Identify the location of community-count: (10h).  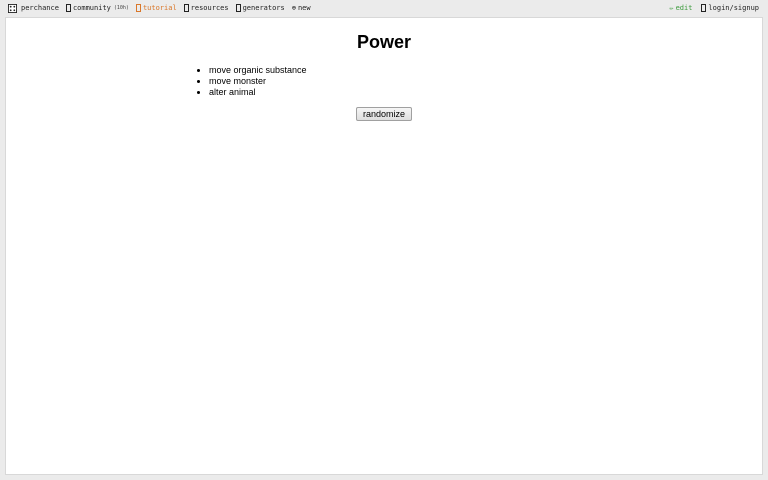
(121, 8).